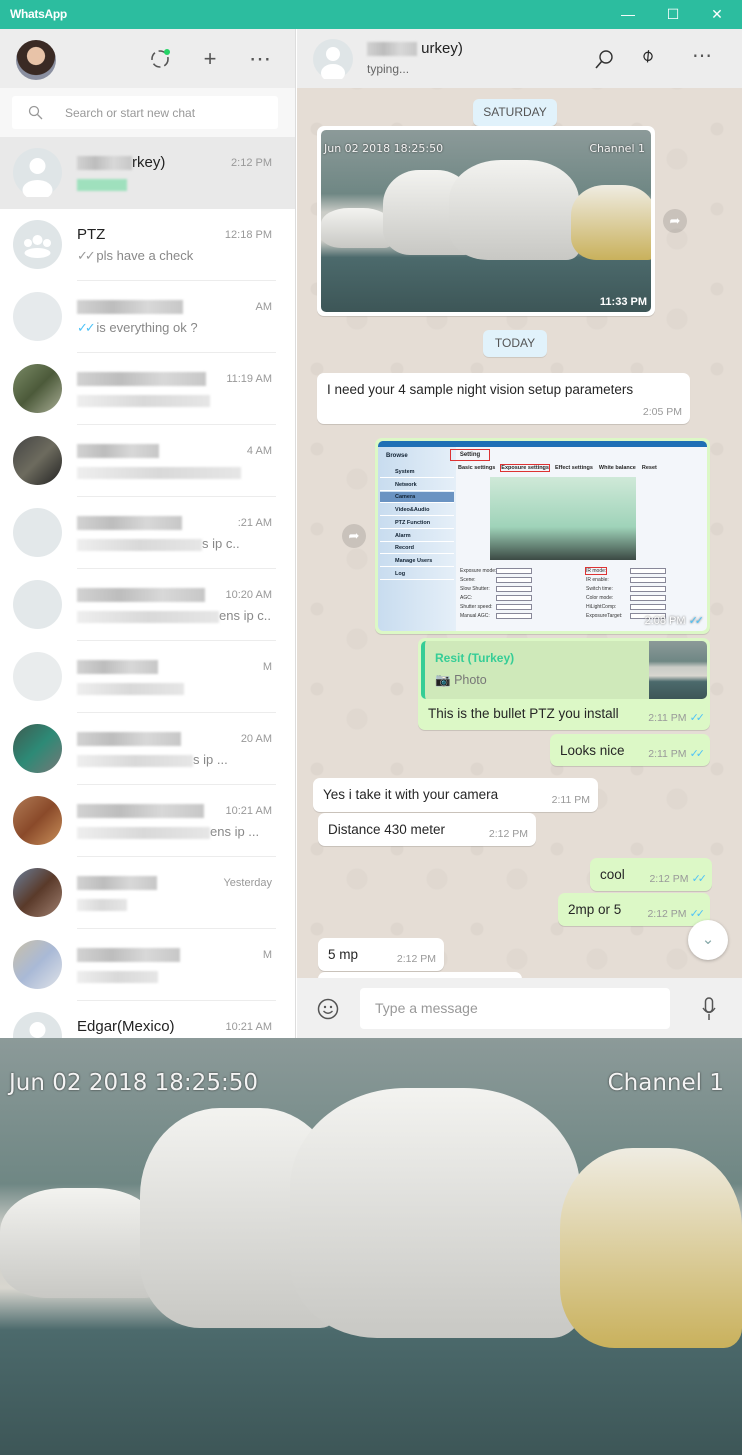  I want to click on minimize-button: —, so click(628, 14).